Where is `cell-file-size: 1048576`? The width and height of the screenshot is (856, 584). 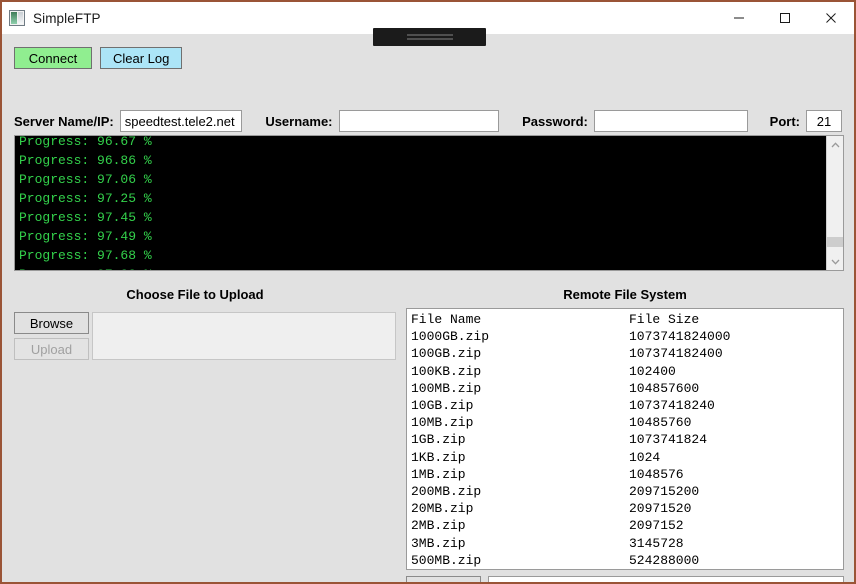
cell-file-size: 1048576 is located at coordinates (656, 474).